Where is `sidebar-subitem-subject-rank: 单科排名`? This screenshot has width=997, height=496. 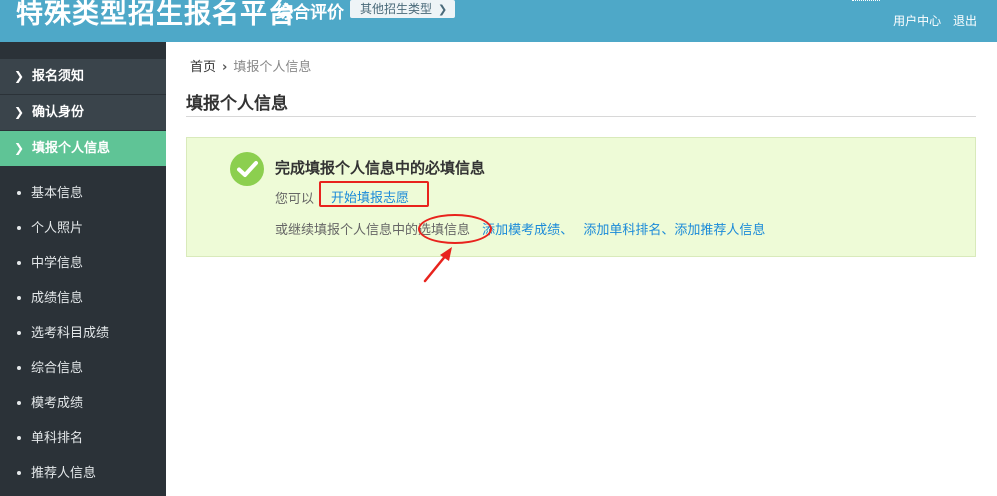
sidebar-subitem-subject-rank: 单科排名 is located at coordinates (83, 438).